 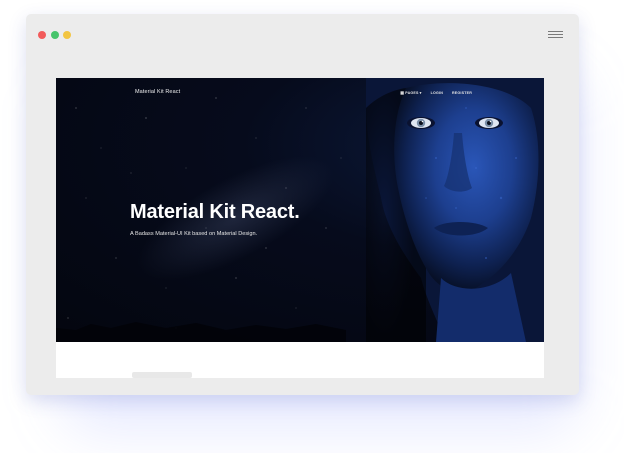 I want to click on hamburger-menu-icon, so click(x=555, y=34).